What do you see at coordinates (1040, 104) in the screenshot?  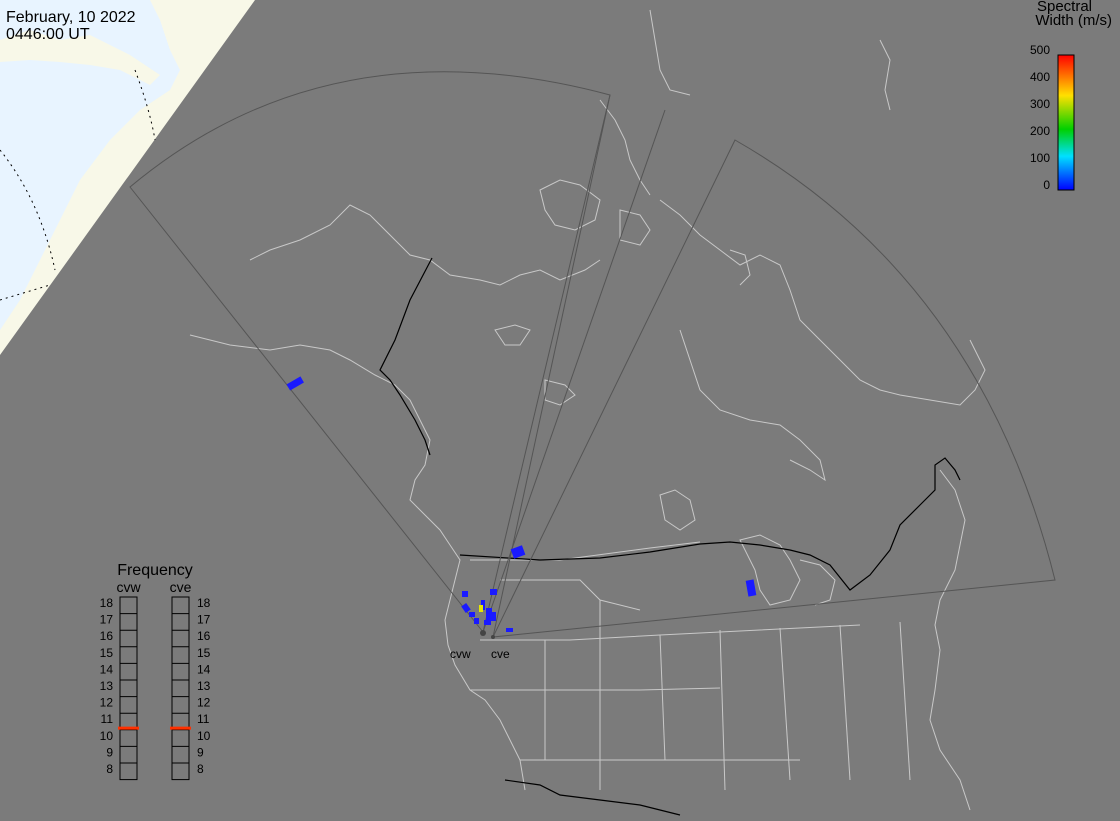 I see `color-bar-tick-label: 300` at bounding box center [1040, 104].